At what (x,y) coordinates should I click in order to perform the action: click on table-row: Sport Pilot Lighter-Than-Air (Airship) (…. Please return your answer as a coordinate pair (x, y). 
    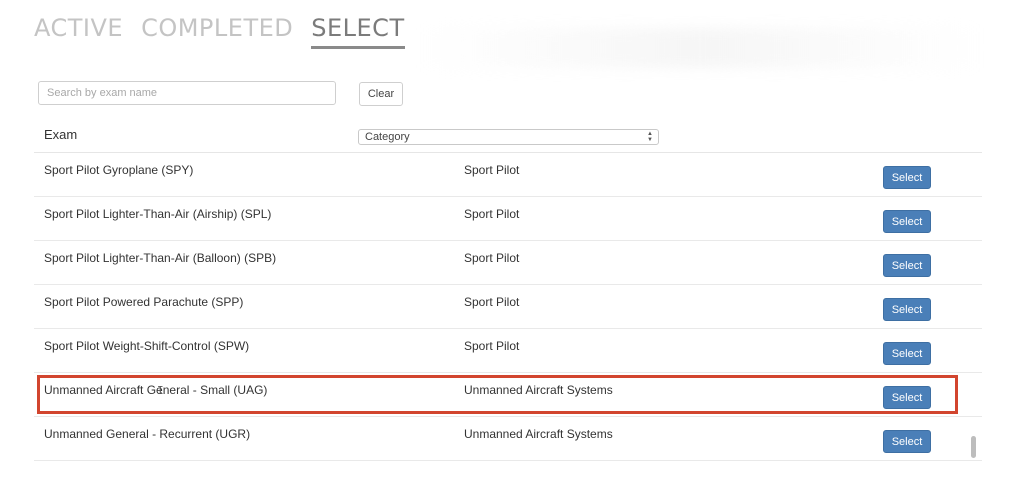
    Looking at the image, I should click on (508, 219).